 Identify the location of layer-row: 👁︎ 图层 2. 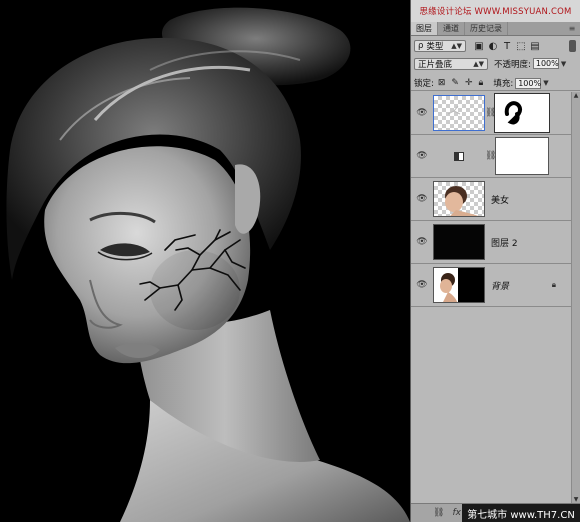
(495, 242).